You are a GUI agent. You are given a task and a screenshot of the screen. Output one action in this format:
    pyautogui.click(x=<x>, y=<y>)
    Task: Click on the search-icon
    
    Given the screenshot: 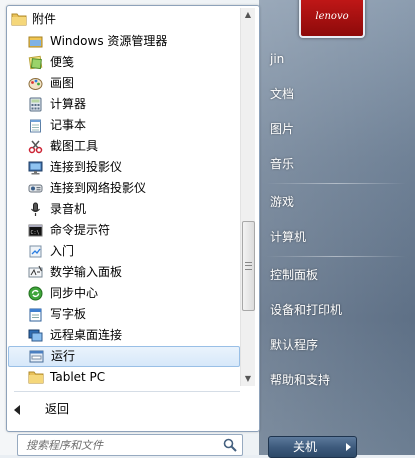 What is the action you would take?
    pyautogui.click(x=230, y=445)
    